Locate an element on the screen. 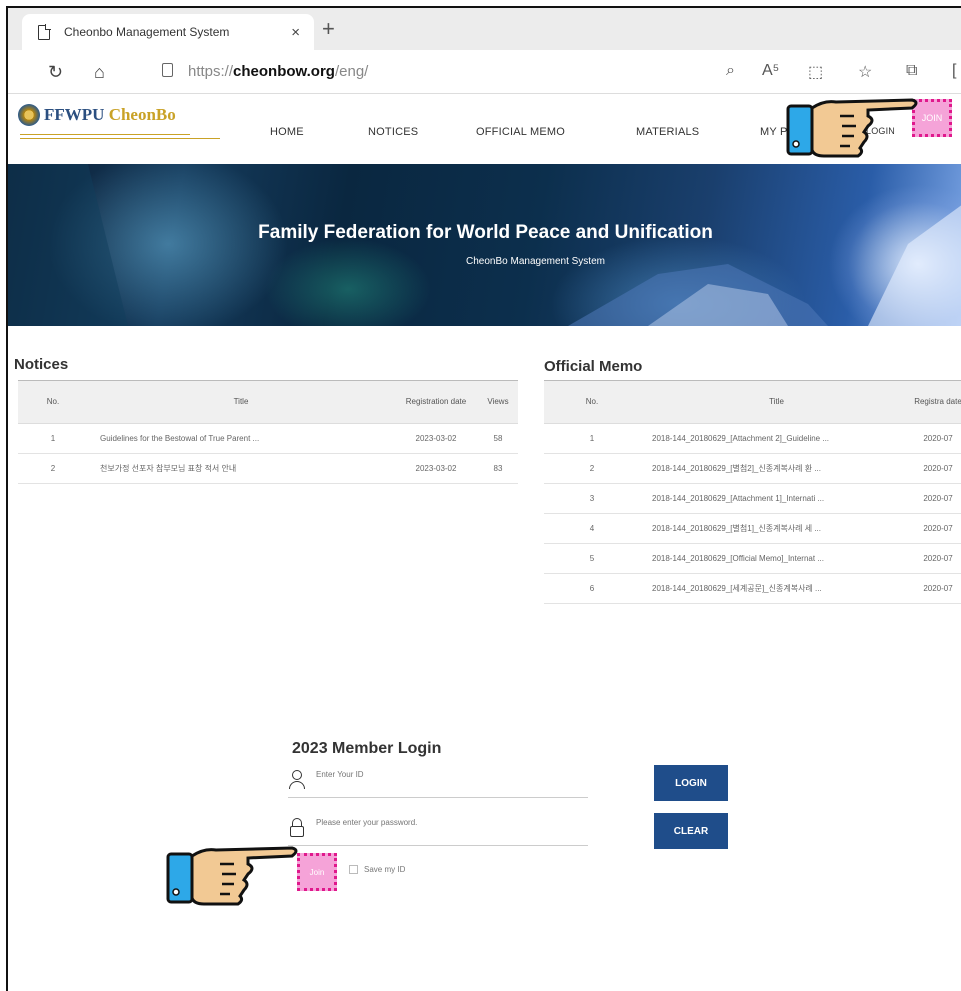  id-input is located at coordinates (446, 774).